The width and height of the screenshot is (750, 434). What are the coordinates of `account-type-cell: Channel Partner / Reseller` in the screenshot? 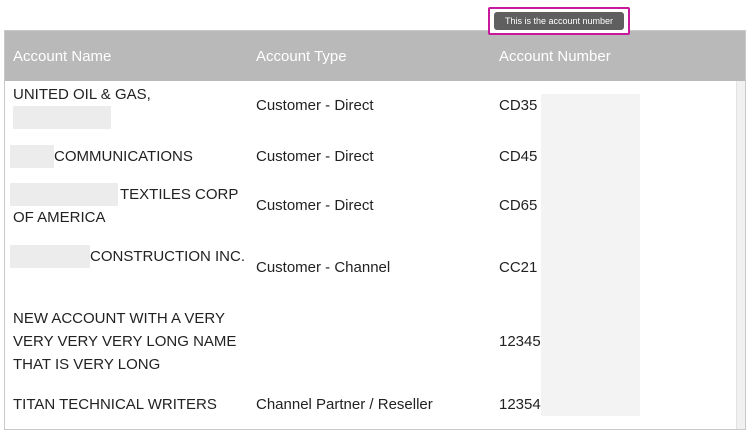 It's located at (344, 404).